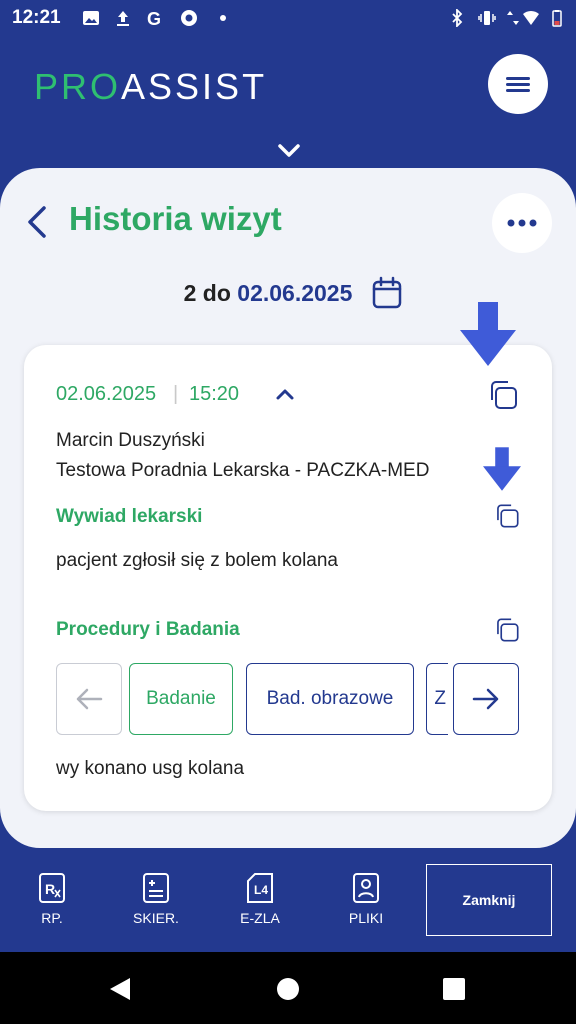  Describe the element at coordinates (289, 150) in the screenshot. I see `chevron-down-icon` at that location.